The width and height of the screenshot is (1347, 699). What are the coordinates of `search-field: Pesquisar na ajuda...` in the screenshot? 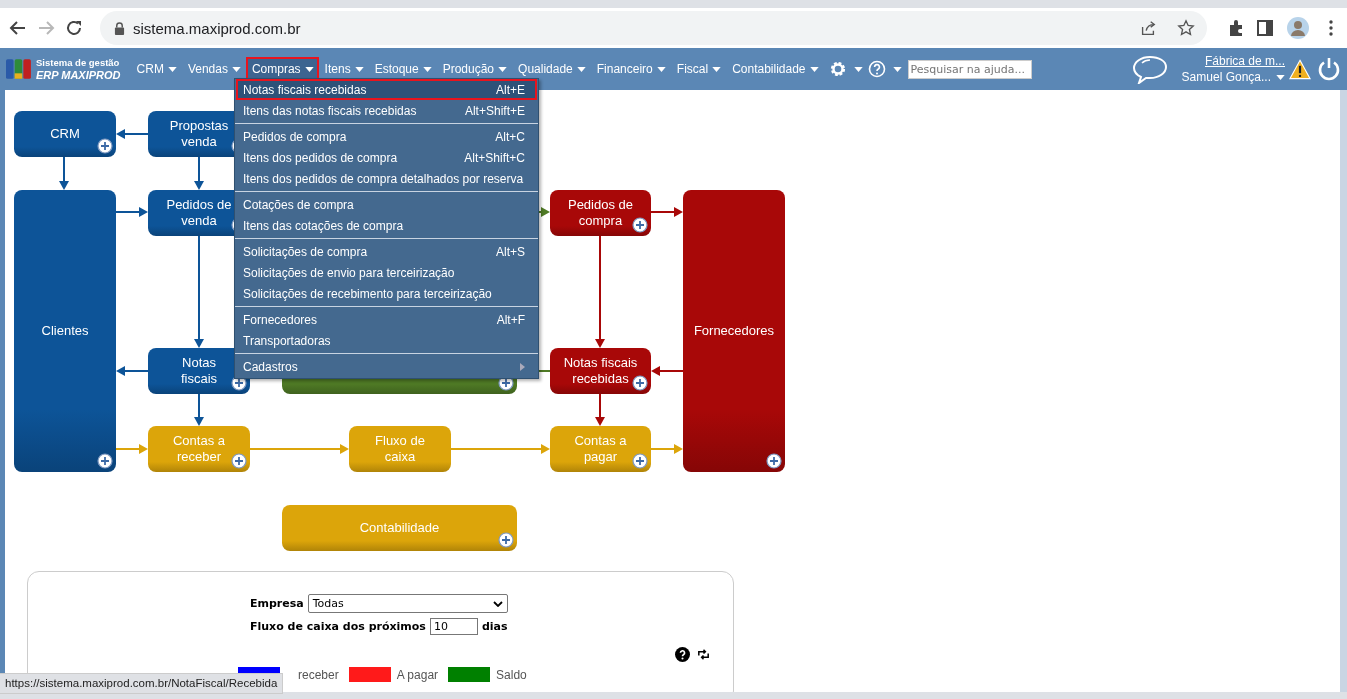 It's located at (969, 69).